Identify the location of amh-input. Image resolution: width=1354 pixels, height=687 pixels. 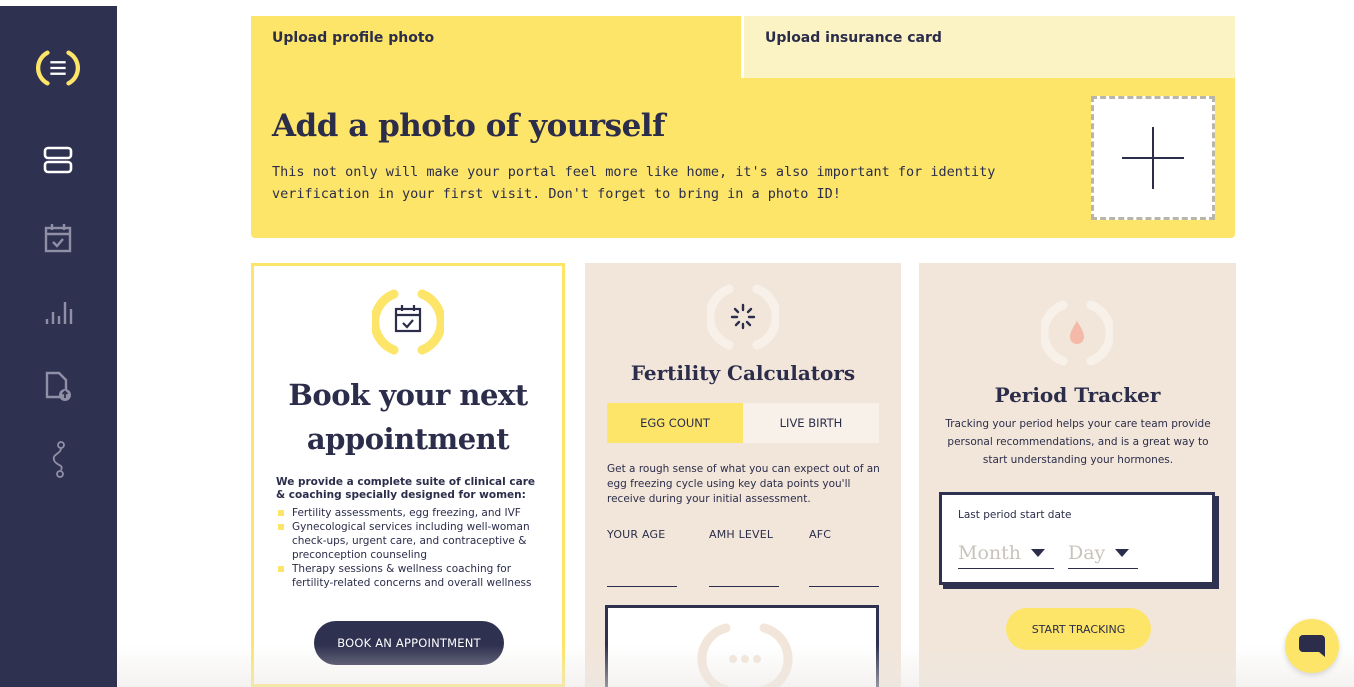
(744, 579).